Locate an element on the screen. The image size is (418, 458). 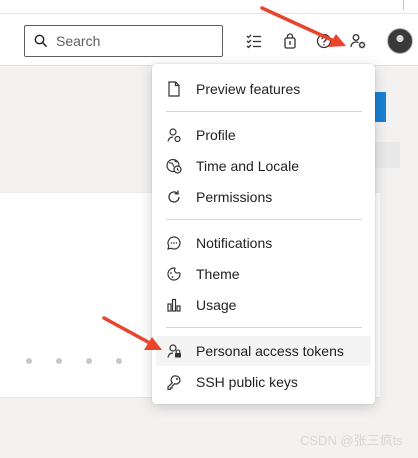
avatar is located at coordinates (400, 41).